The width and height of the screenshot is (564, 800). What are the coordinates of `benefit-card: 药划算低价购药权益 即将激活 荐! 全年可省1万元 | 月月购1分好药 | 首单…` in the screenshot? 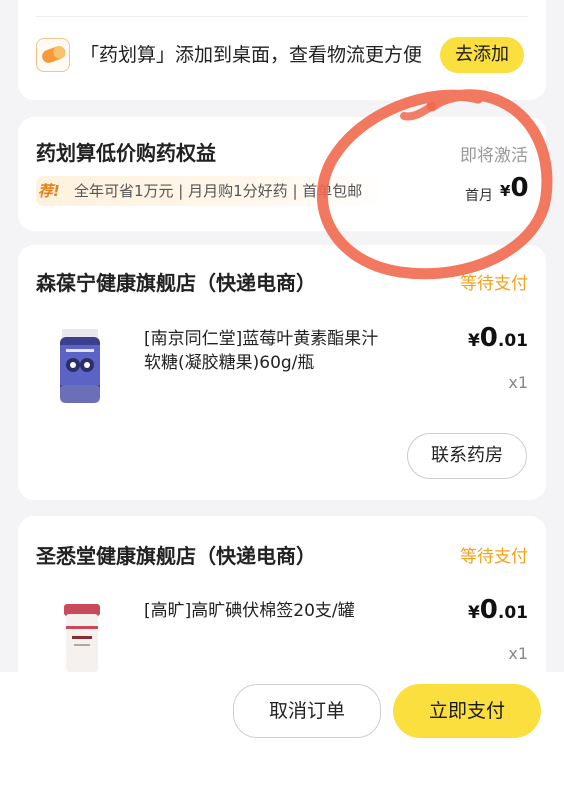 It's located at (282, 174).